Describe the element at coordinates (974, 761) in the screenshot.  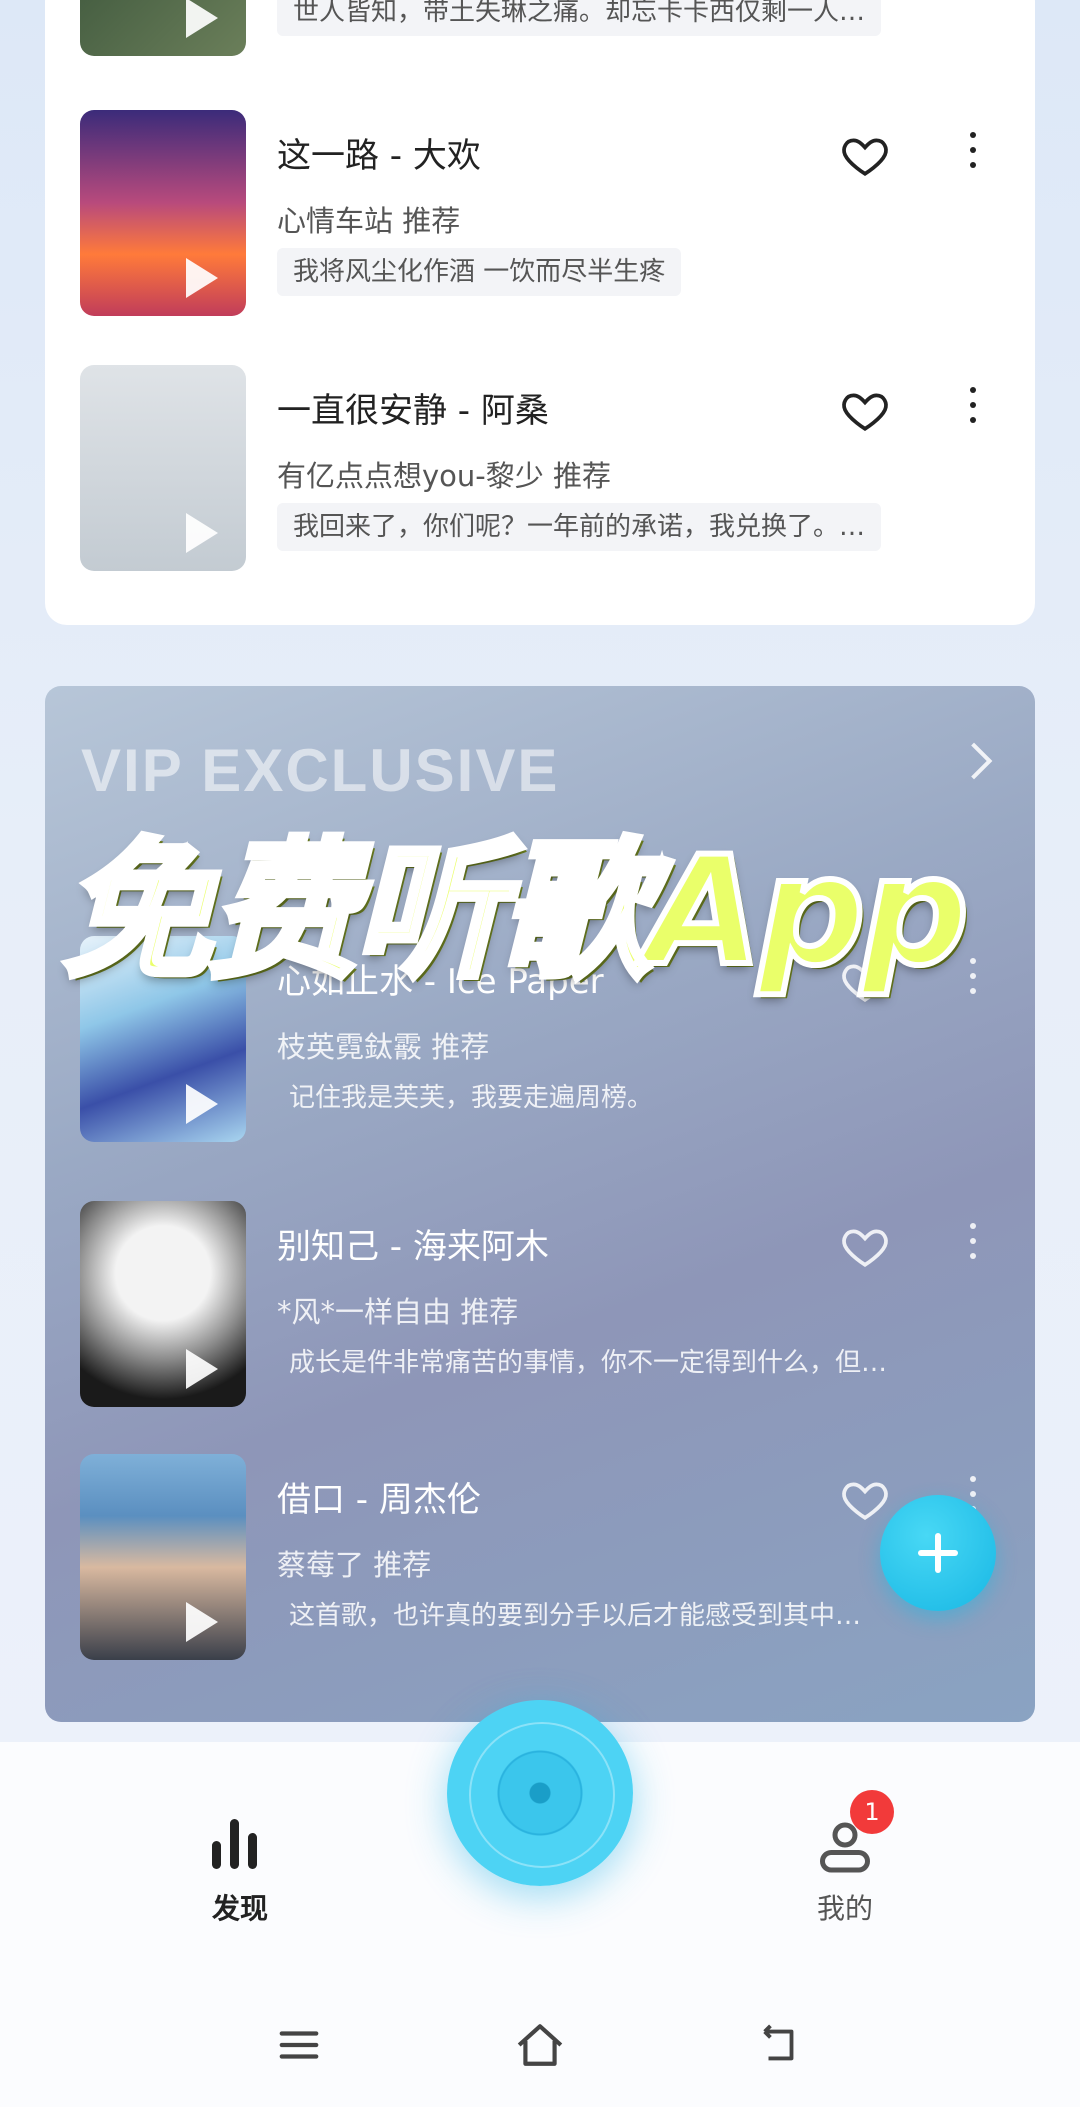
I see `chevron-right-icon` at that location.